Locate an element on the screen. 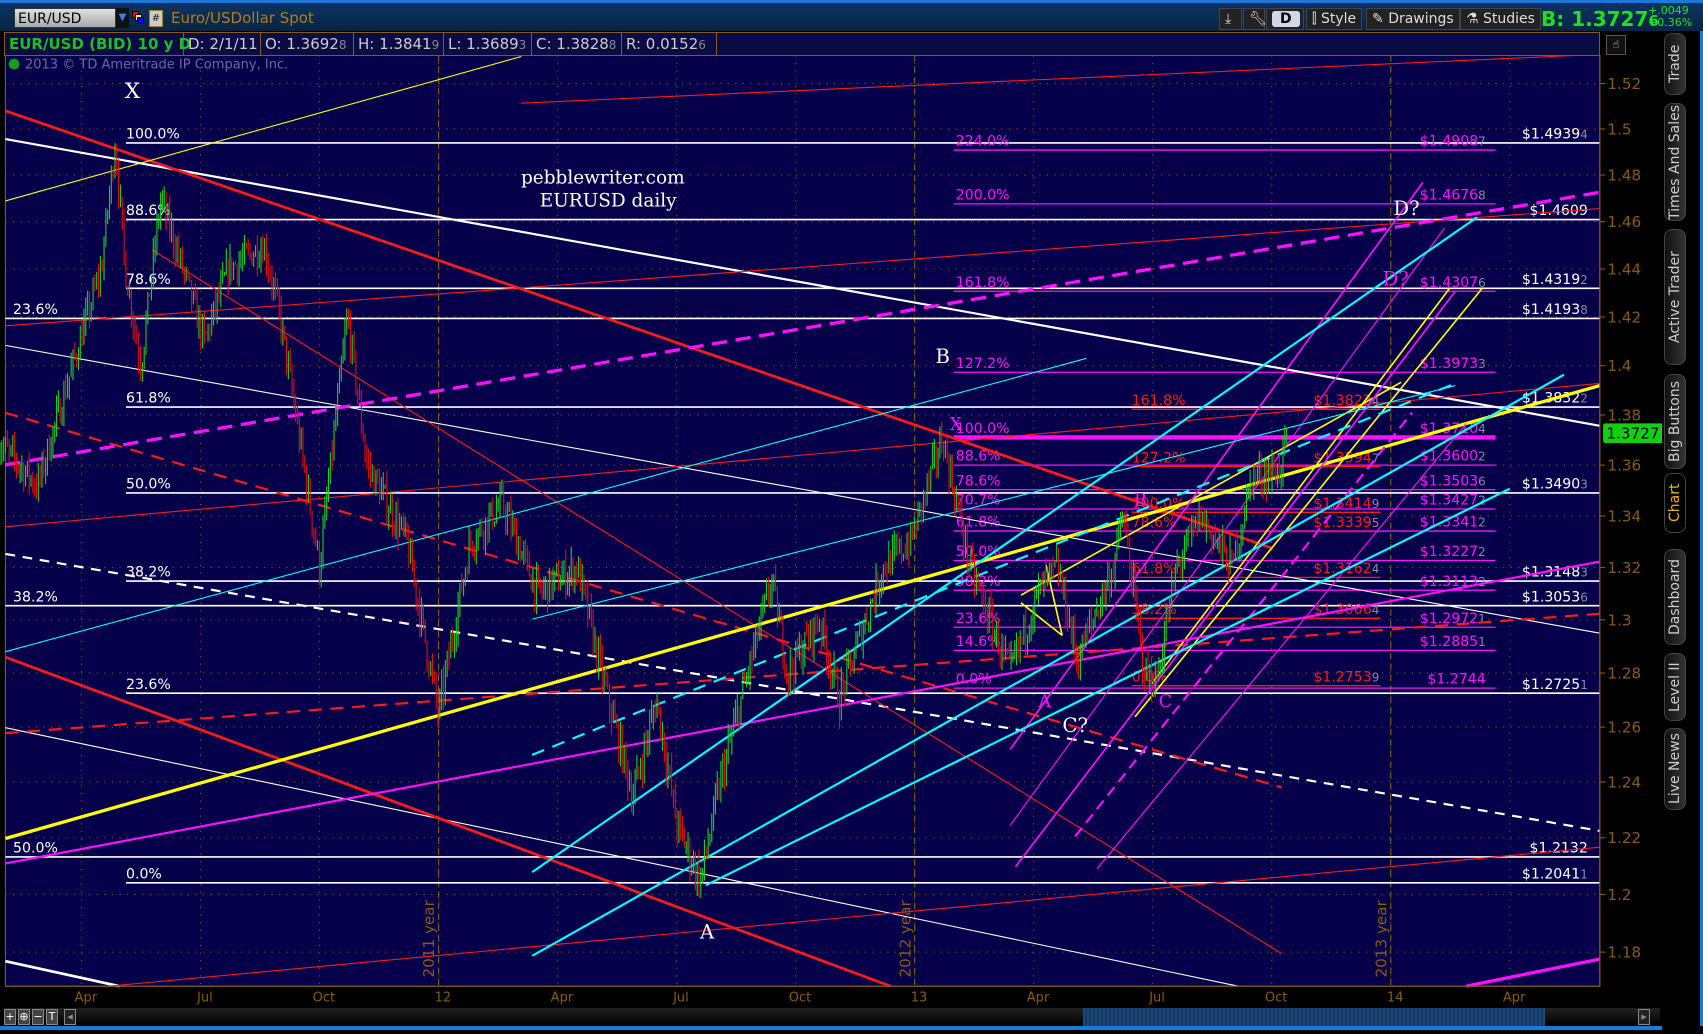 The image size is (1703, 1034). red-level-pct: 127.2% is located at coordinates (1159, 458).